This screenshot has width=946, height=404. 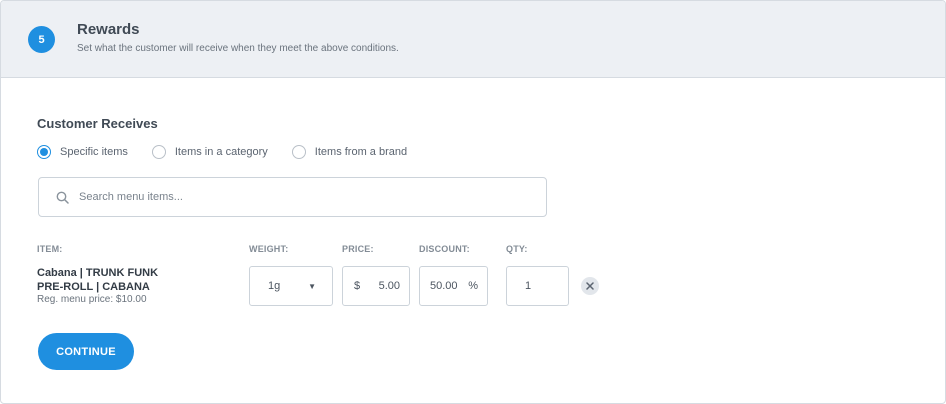 I want to click on discount-value: 50.00, so click(x=444, y=286).